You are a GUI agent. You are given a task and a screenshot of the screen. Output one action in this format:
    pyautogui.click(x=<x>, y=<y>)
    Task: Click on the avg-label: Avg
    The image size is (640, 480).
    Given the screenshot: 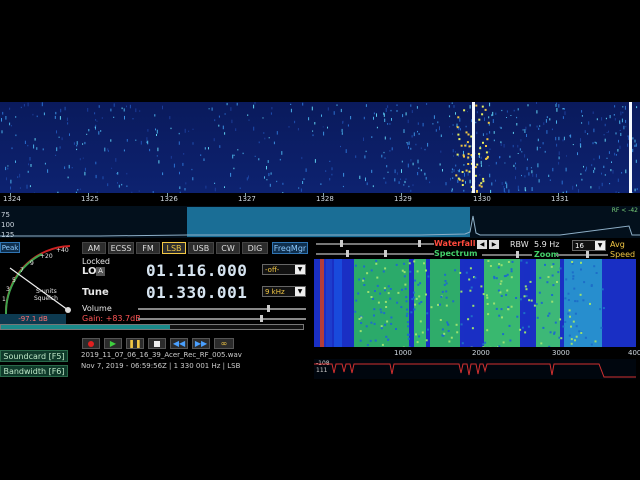 What is the action you would take?
    pyautogui.click(x=617, y=244)
    